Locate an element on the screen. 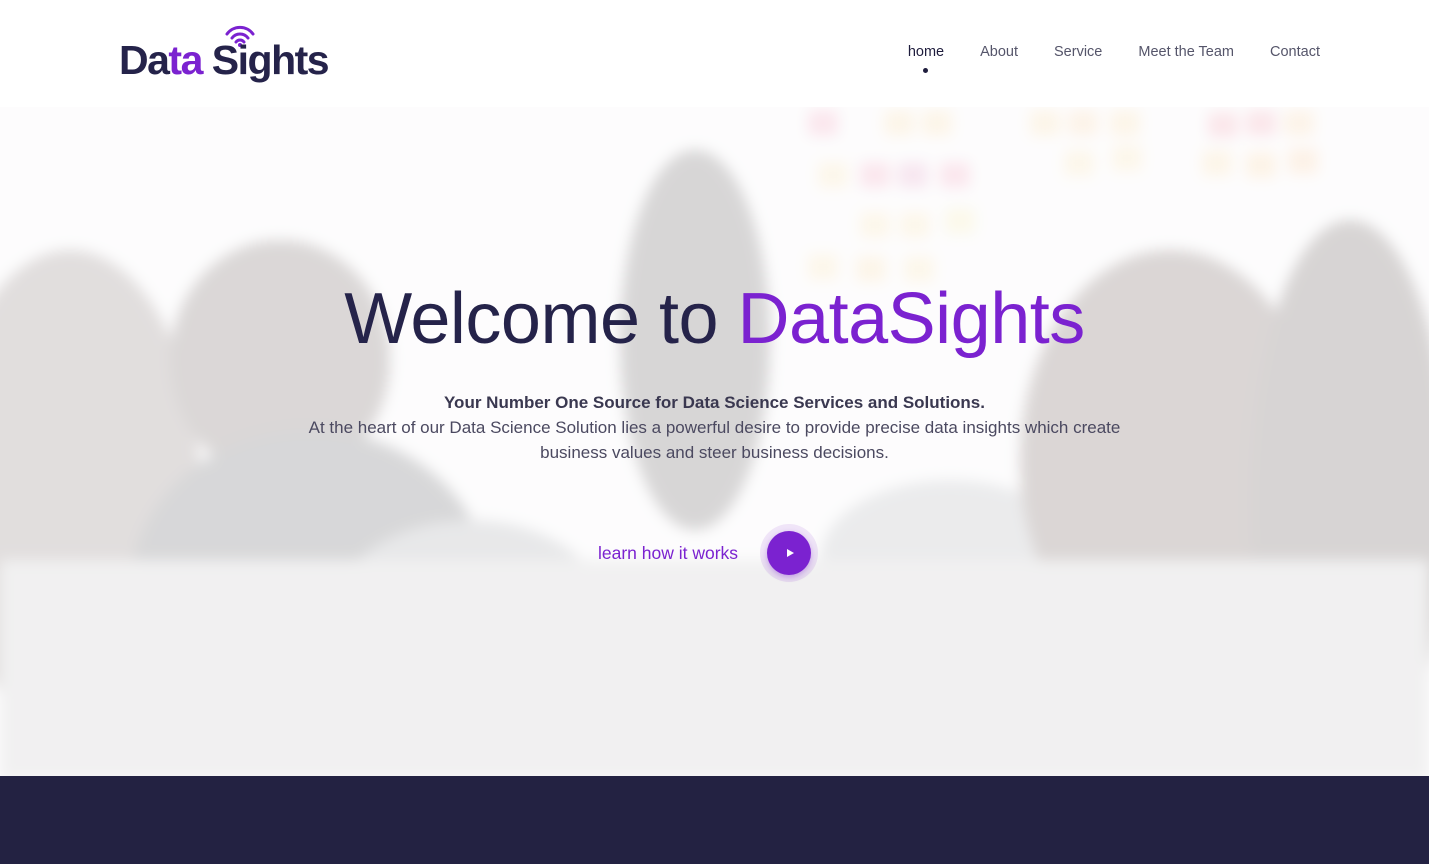 This screenshot has width=1429, height=864. brand-wordmark-accent: ta is located at coordinates (185, 60).